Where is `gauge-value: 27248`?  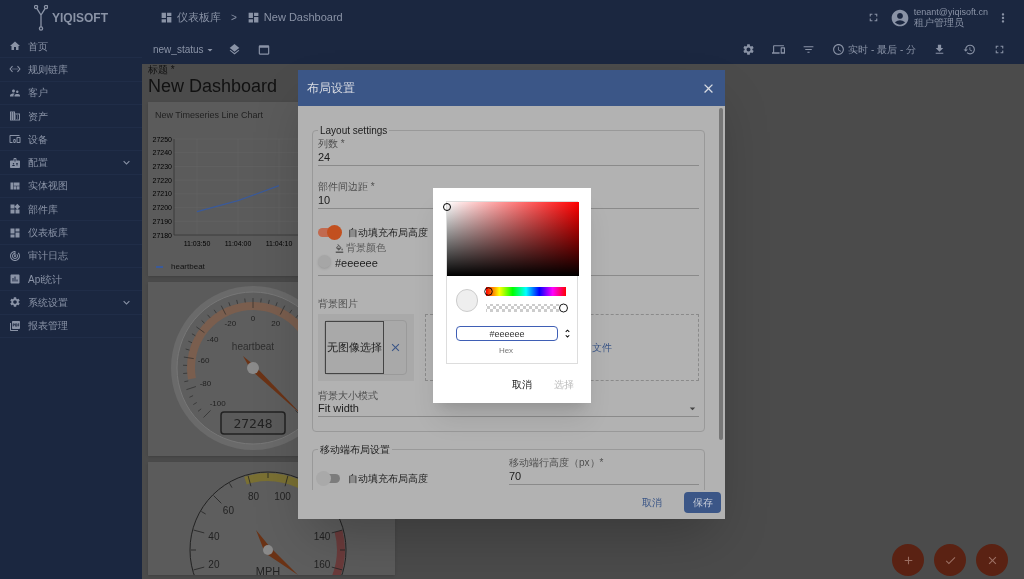 gauge-value: 27248 is located at coordinates (253, 423).